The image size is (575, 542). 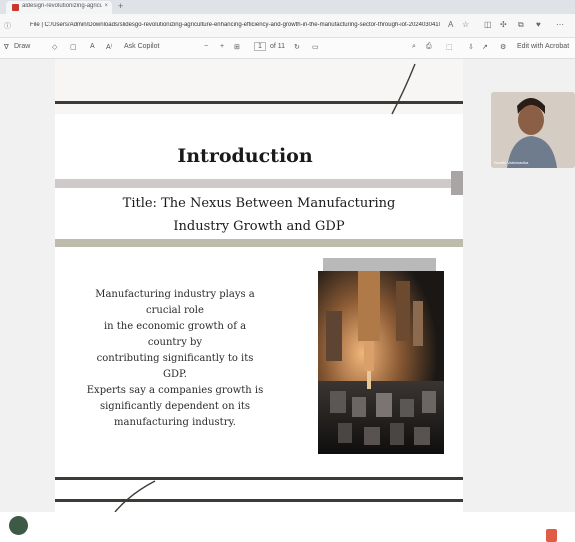 I want to click on draw-icon: ∇, so click(x=6, y=47).